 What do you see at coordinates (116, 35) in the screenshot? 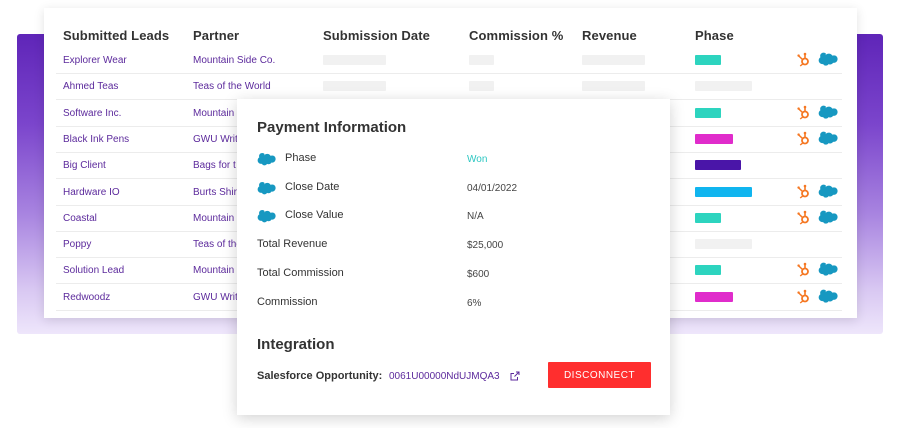
I see `header-submitted-leads: Submitted Leads` at bounding box center [116, 35].